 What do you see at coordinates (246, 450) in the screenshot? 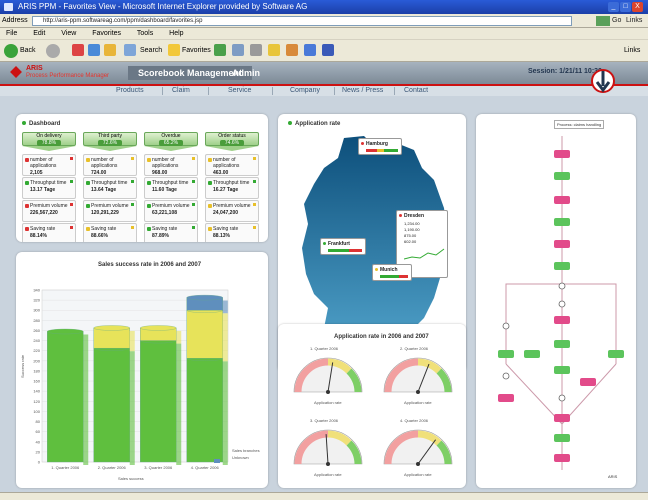
I see `chart-legend-item: Sales branches` at bounding box center [246, 450].